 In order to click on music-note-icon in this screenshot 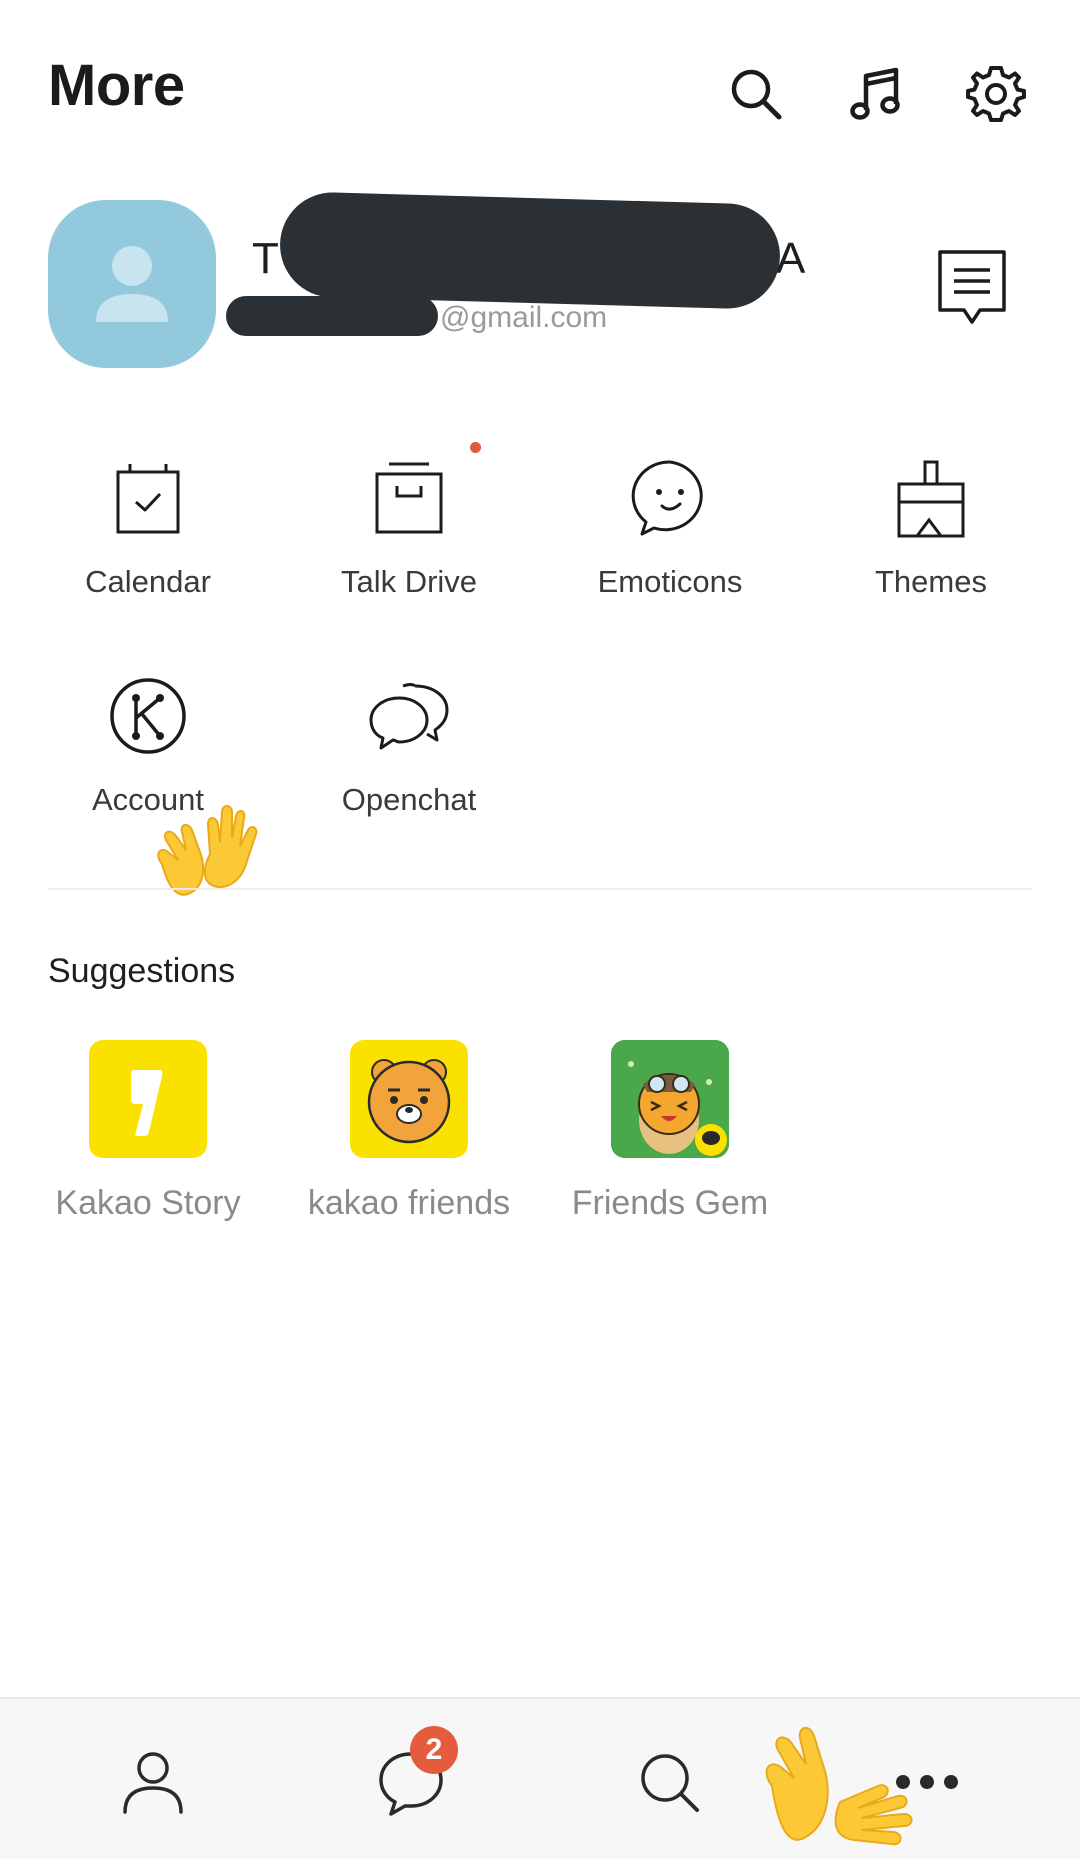, I will do `click(875, 93)`.